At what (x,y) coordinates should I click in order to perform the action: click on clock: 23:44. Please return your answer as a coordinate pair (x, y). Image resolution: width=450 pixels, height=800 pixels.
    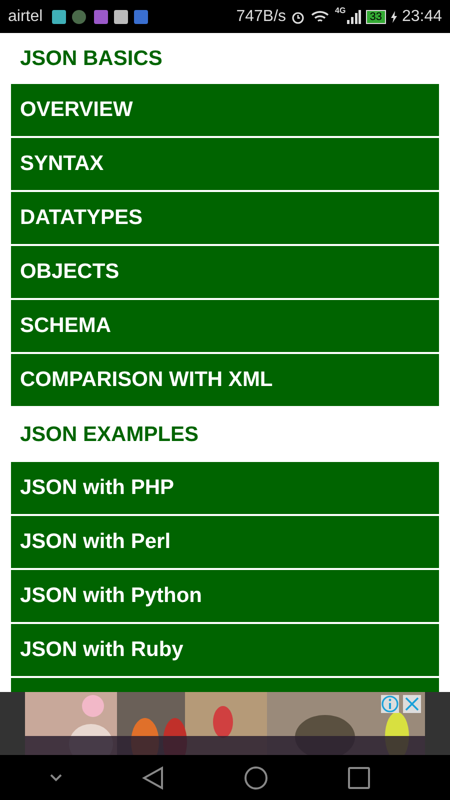
    Looking at the image, I should click on (422, 17).